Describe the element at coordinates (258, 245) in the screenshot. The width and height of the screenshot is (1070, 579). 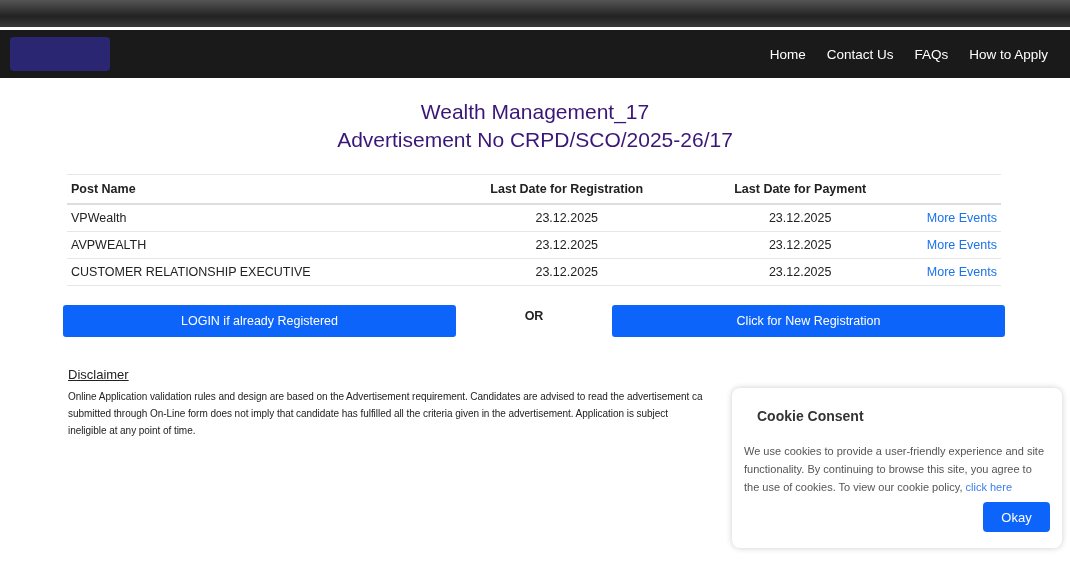
I see `table-cell: AVPWEALTH` at that location.